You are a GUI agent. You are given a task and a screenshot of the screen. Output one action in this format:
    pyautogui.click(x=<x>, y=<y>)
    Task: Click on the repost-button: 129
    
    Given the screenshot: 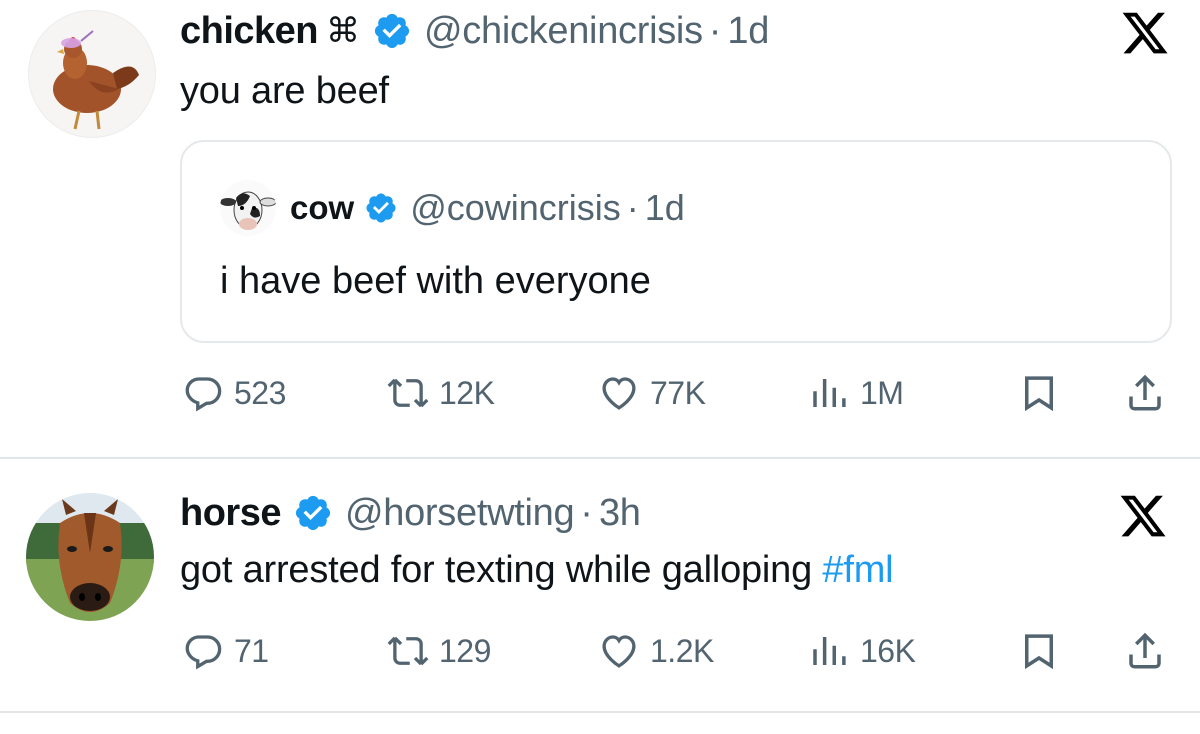 What is the action you would take?
    pyautogui.click(x=439, y=651)
    